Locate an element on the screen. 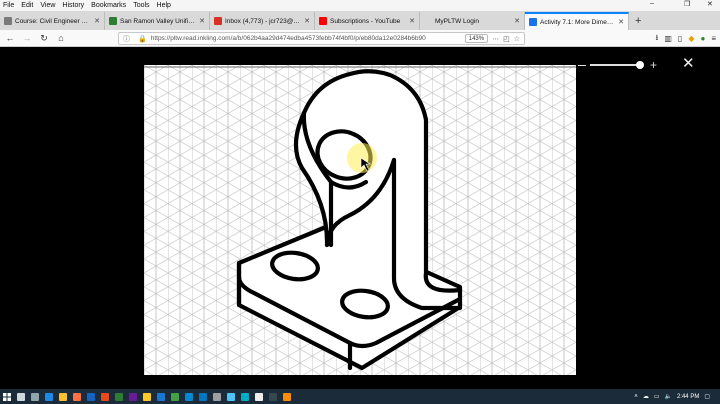 This screenshot has height=404, width=720. download-icon: ⭳ is located at coordinates (657, 39).